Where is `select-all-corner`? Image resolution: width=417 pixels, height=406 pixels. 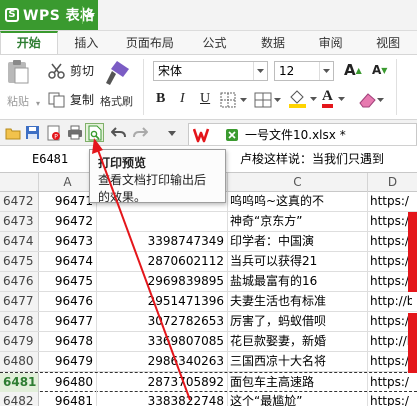
select-all-corner is located at coordinates (19, 182).